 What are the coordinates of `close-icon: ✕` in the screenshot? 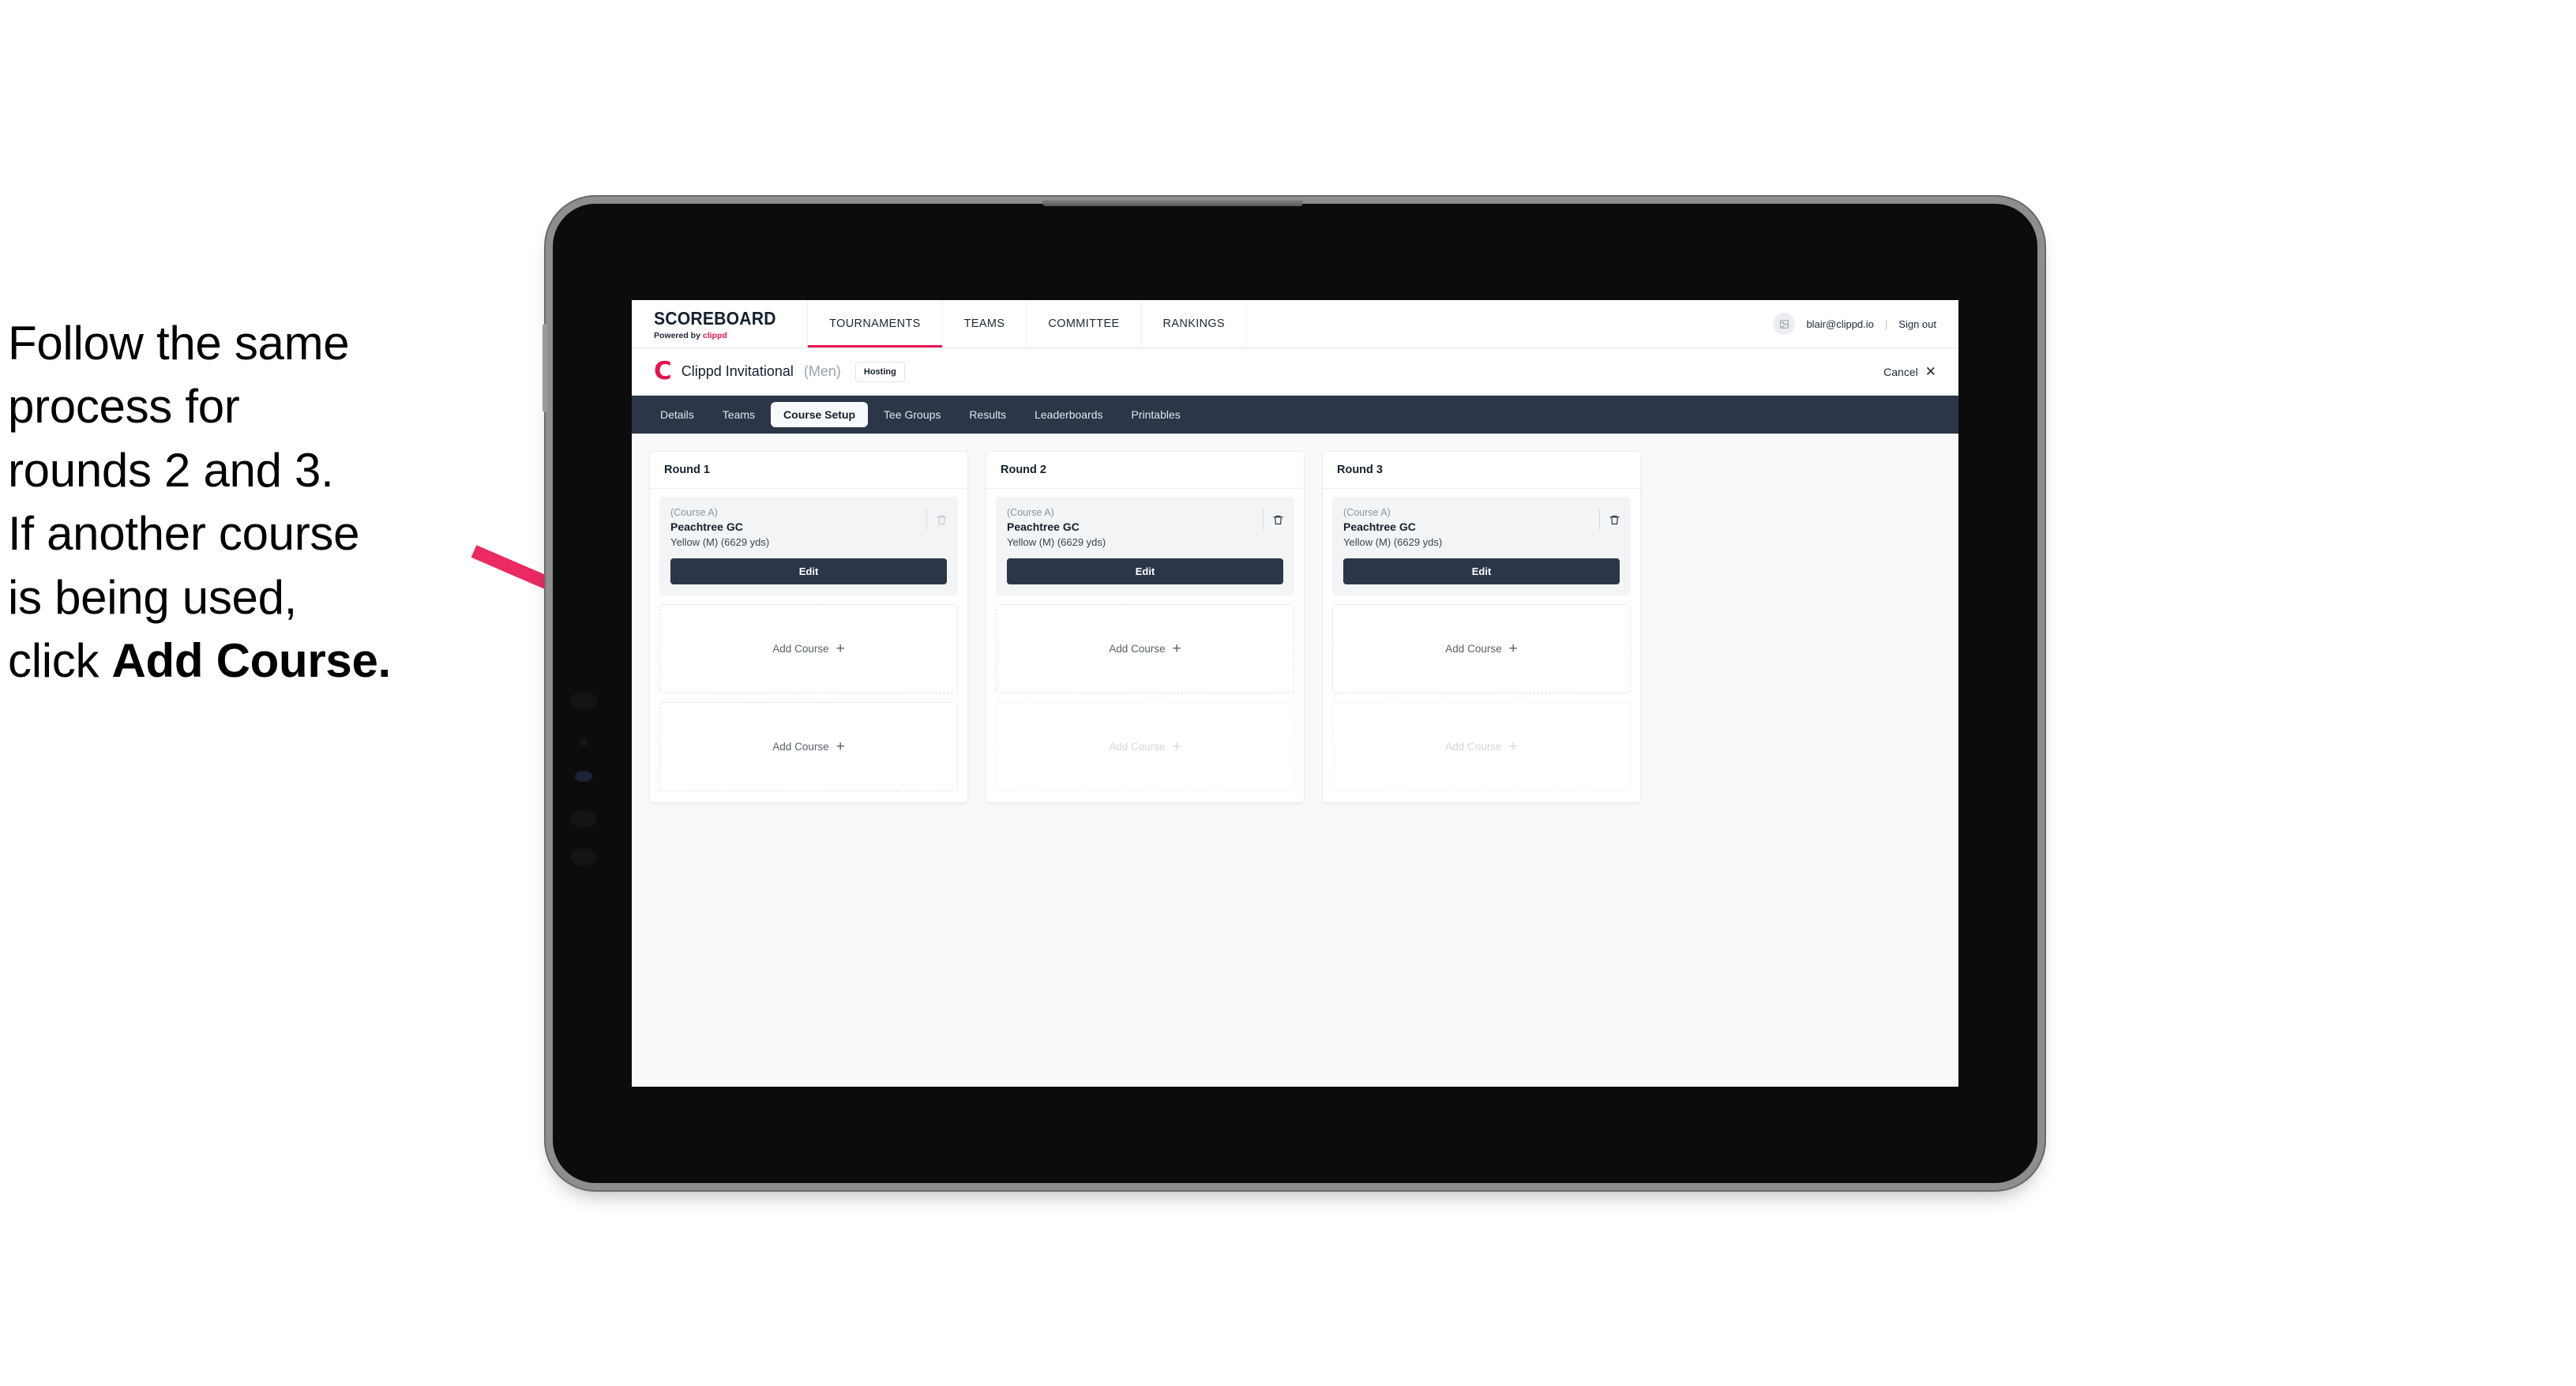 It's located at (1930, 371).